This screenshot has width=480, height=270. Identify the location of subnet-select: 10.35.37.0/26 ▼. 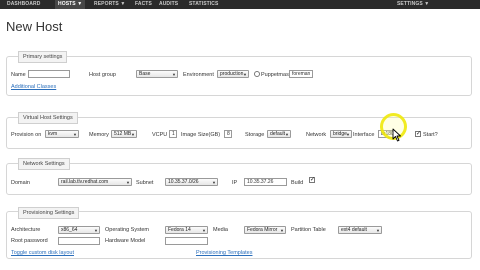
(191, 182).